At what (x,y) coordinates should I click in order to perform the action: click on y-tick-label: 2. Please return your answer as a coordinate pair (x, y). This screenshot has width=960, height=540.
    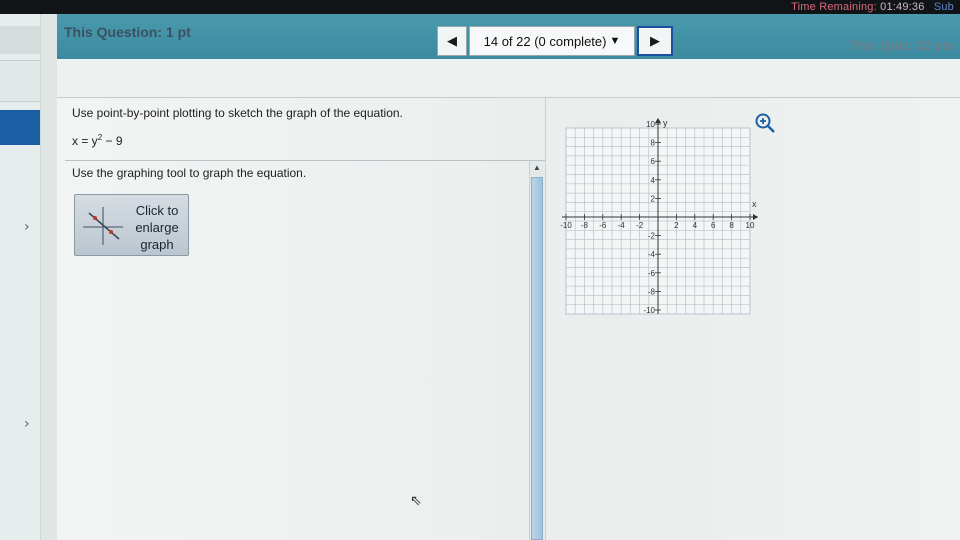
    Looking at the image, I should click on (653, 198).